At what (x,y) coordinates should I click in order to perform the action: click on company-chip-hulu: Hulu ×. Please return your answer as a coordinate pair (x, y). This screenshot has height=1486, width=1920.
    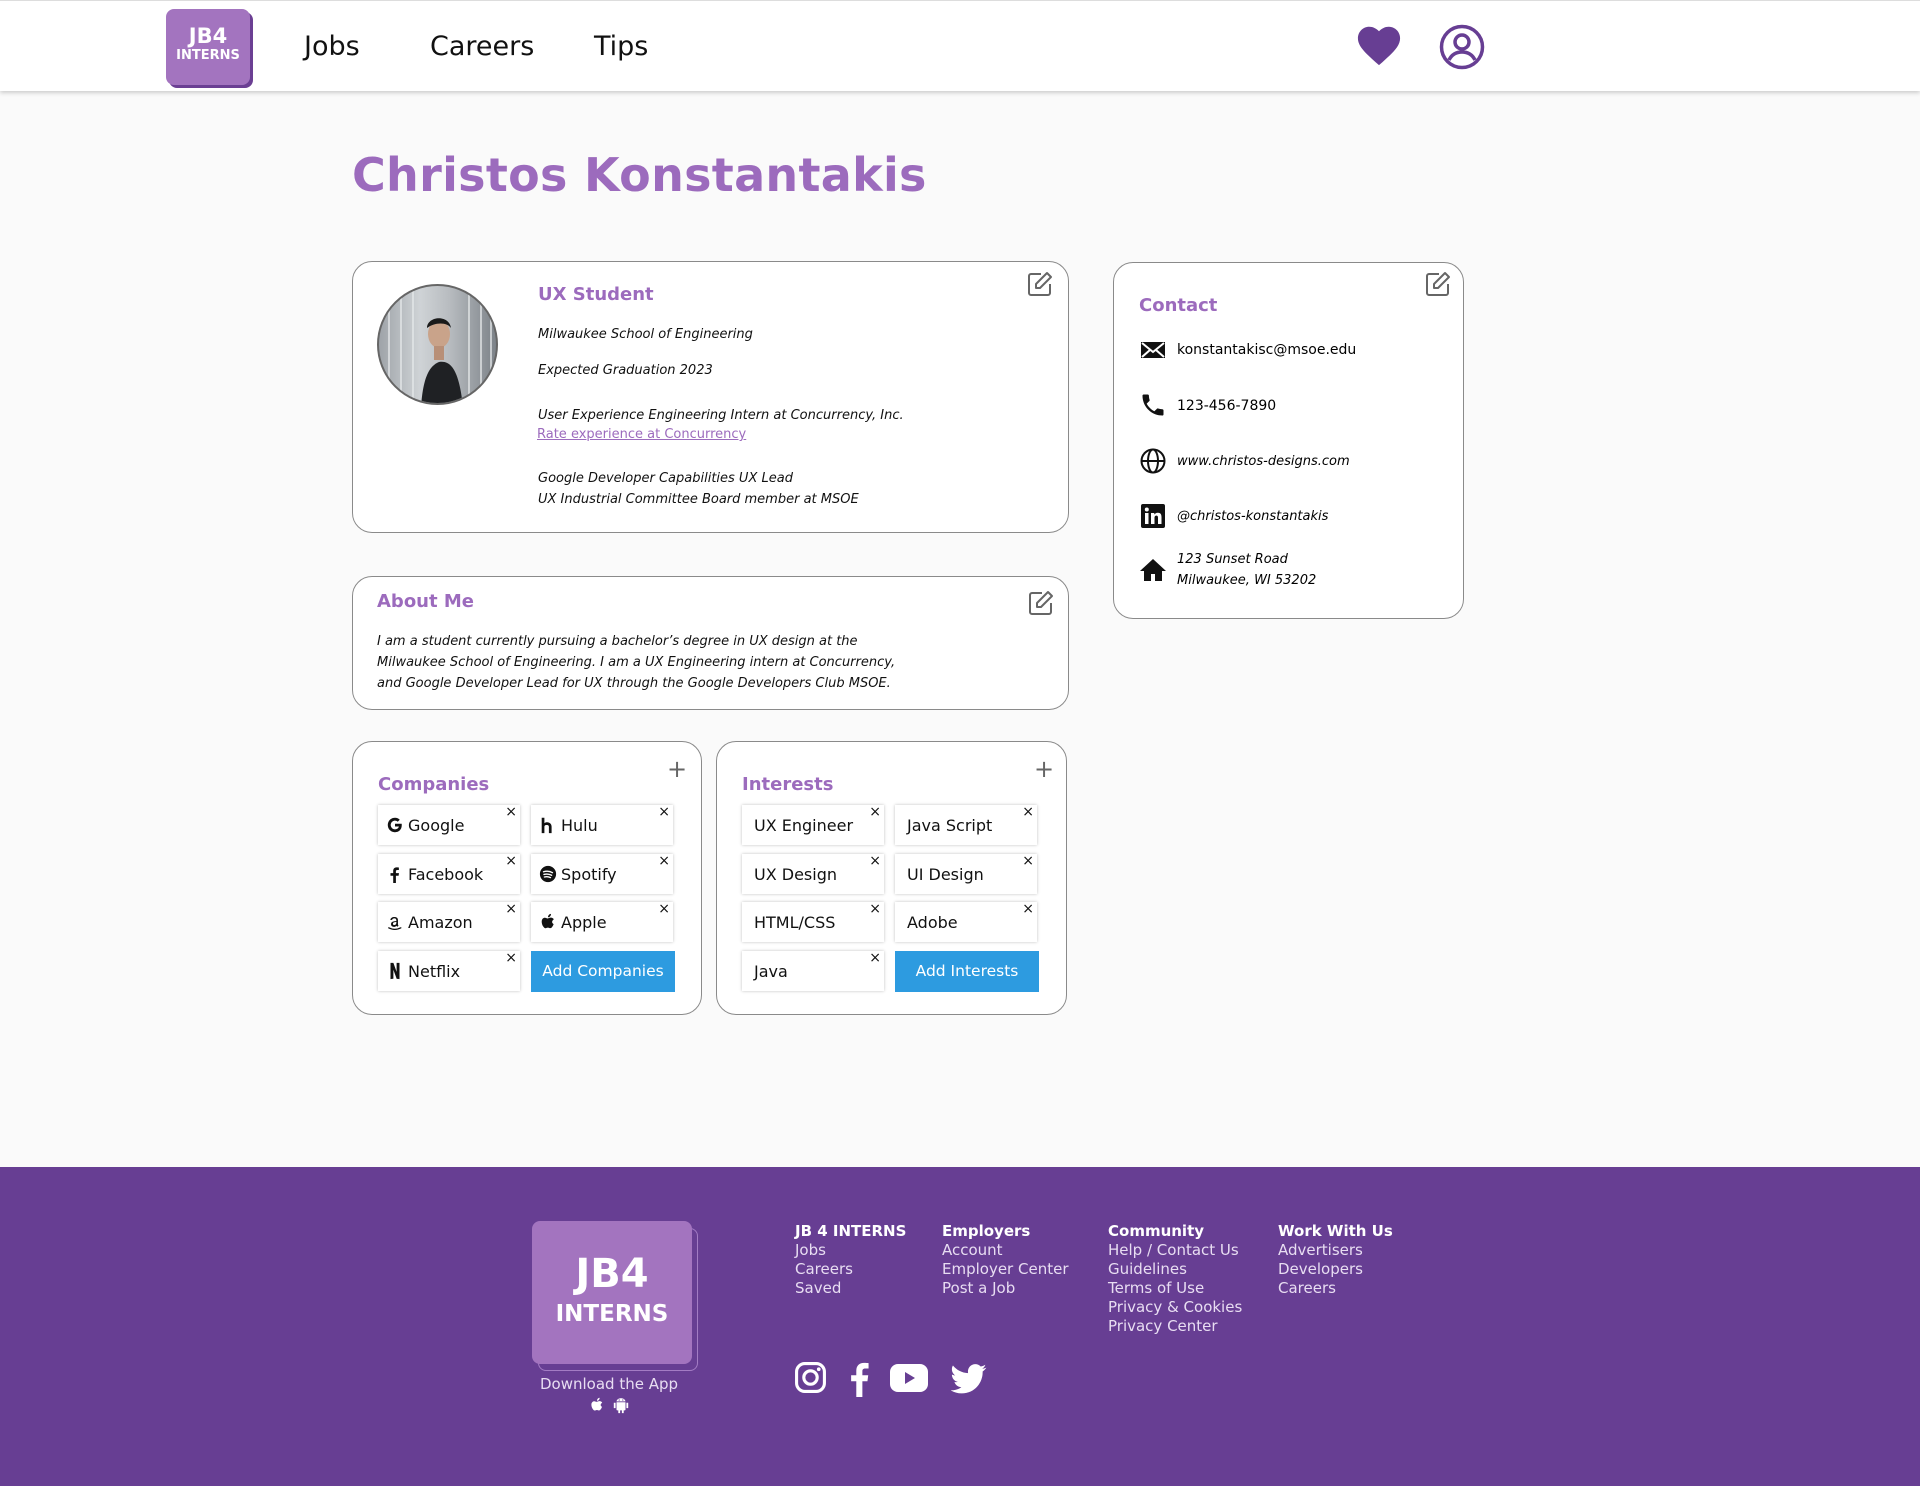
    Looking at the image, I should click on (602, 825).